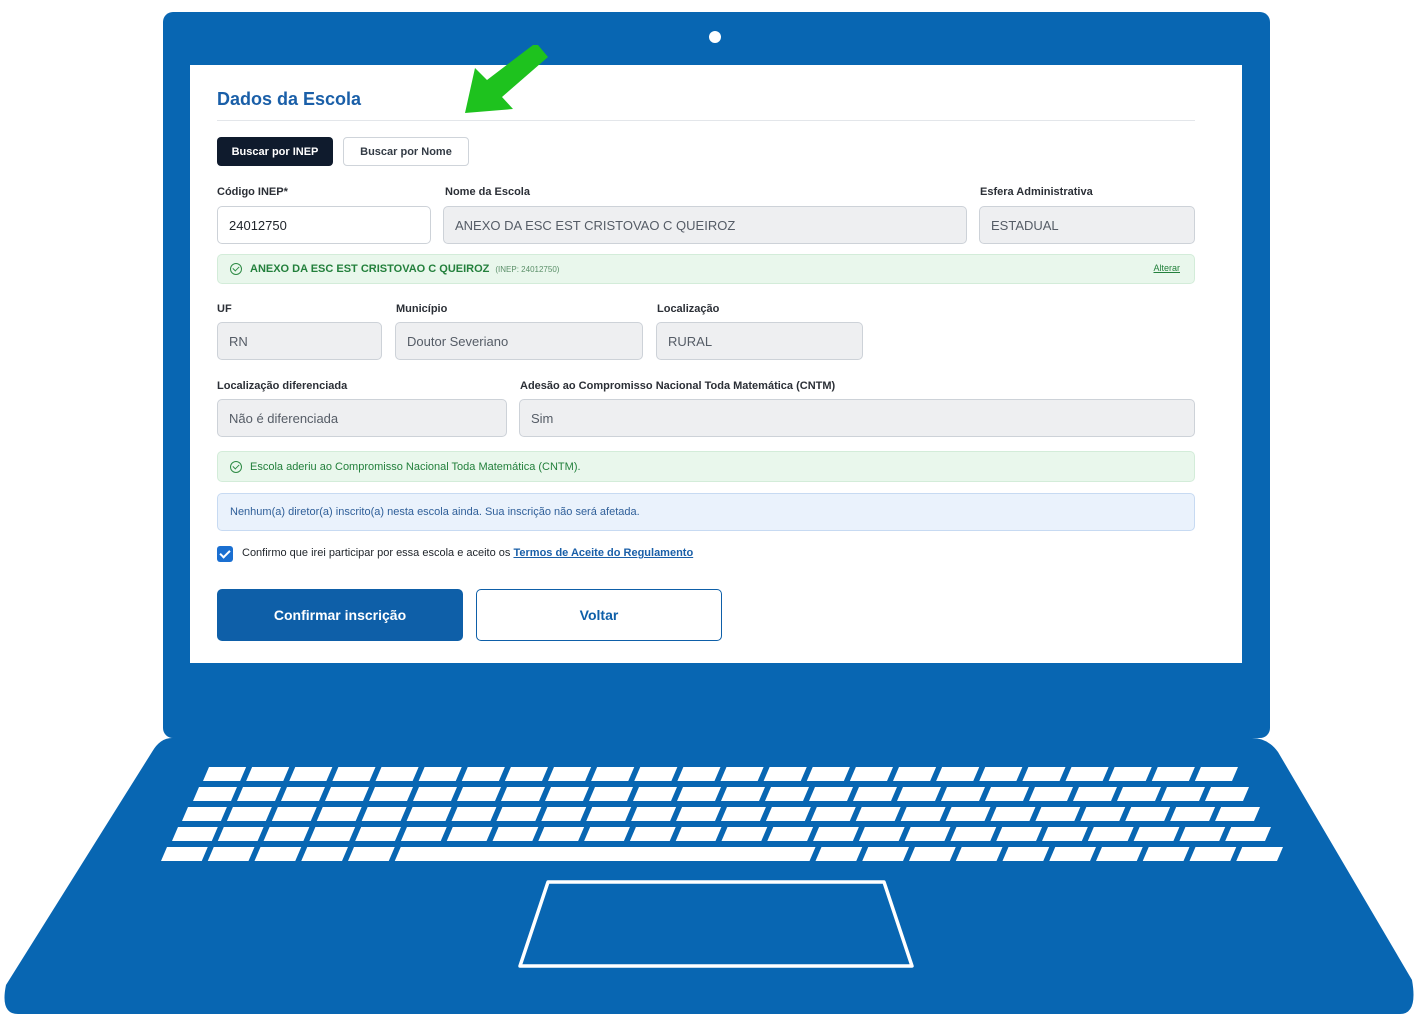 The image size is (1418, 1014). Describe the element at coordinates (1036, 192) in the screenshot. I see `admin-sphere-label: Esfera Administrativa` at that location.